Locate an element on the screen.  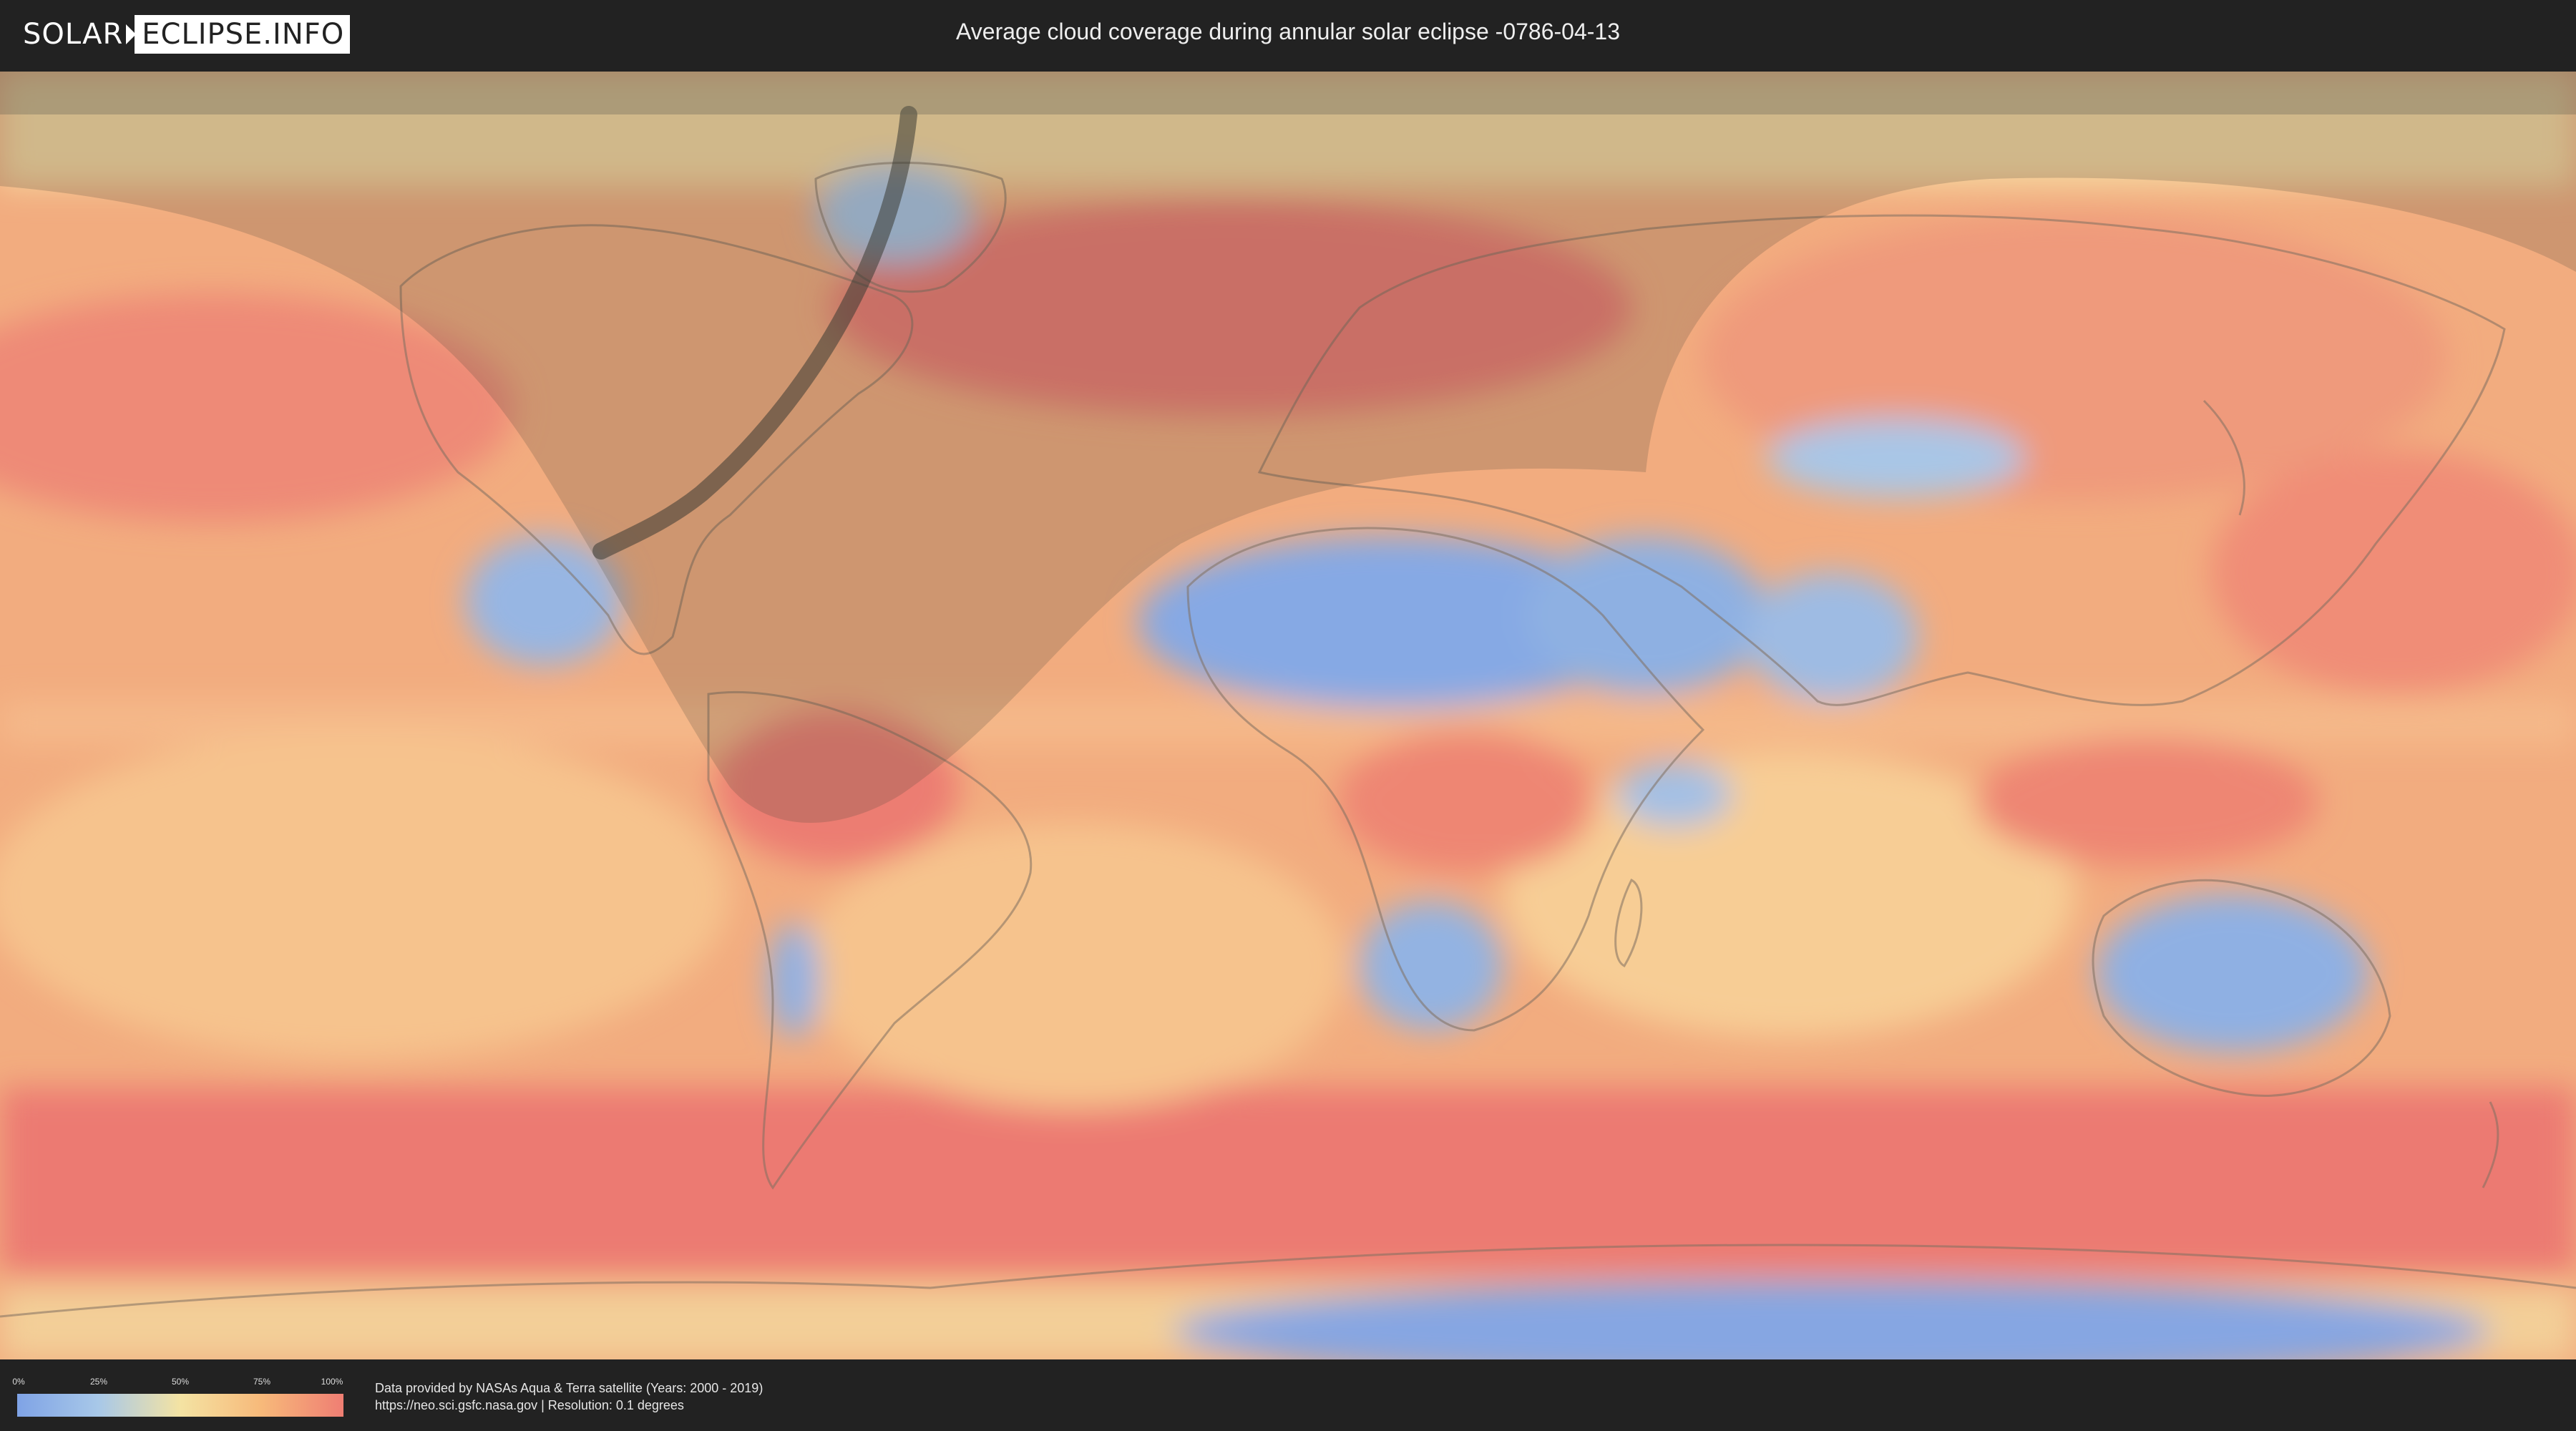
cloud-south-pacific is located at coordinates (365, 894).